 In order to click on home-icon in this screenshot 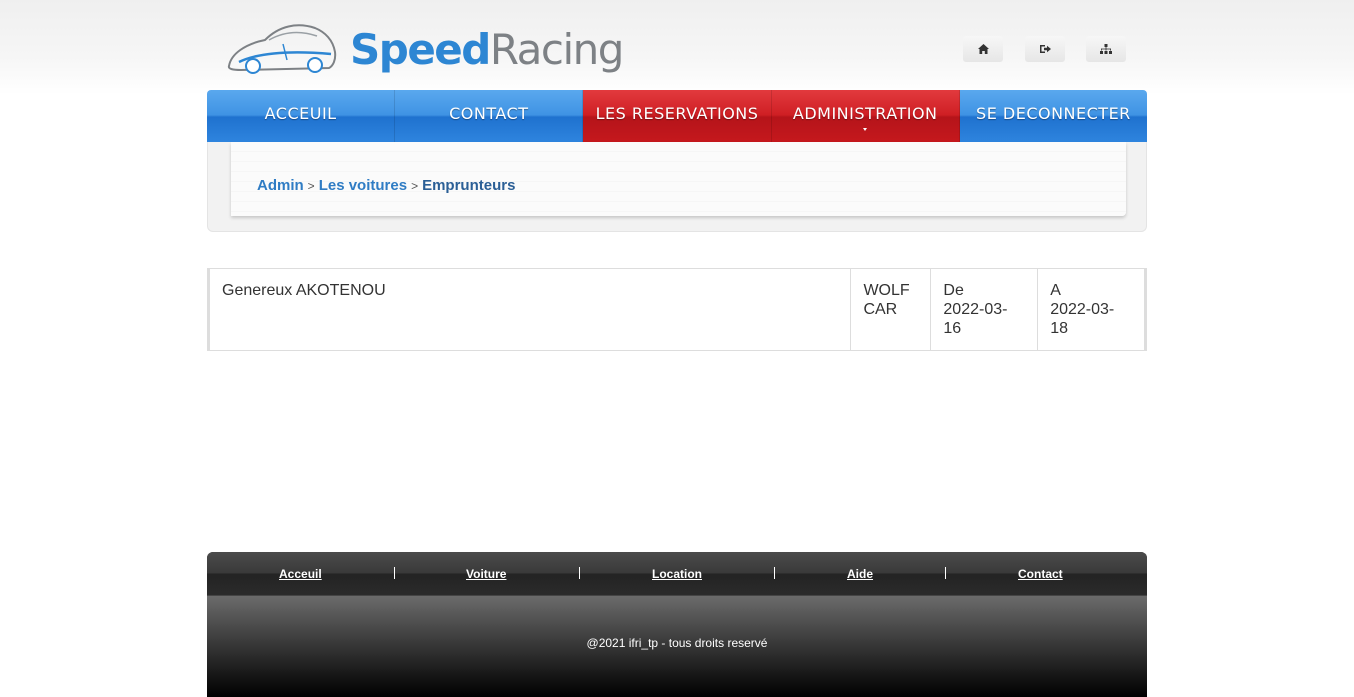, I will do `click(983, 49)`.